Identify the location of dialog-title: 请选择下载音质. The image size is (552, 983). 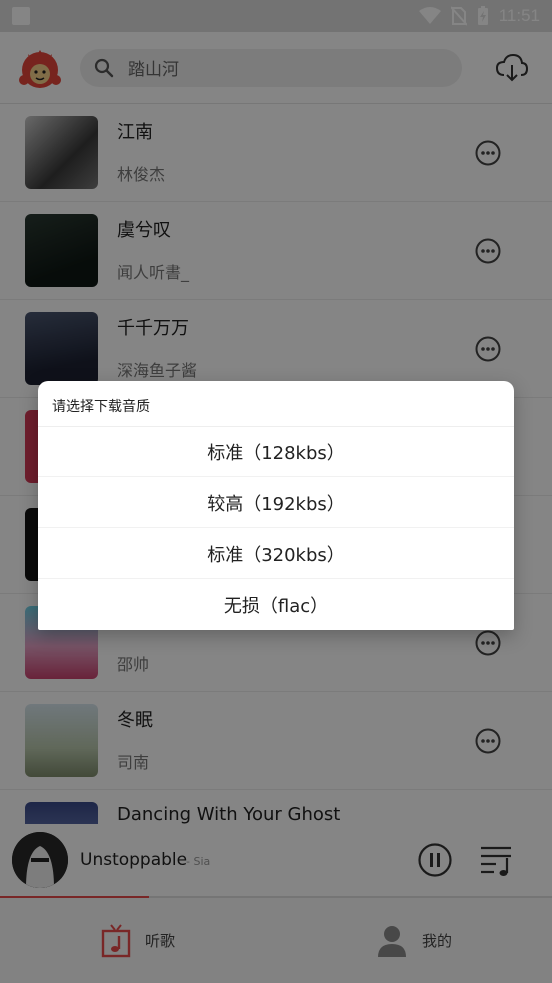
(101, 407).